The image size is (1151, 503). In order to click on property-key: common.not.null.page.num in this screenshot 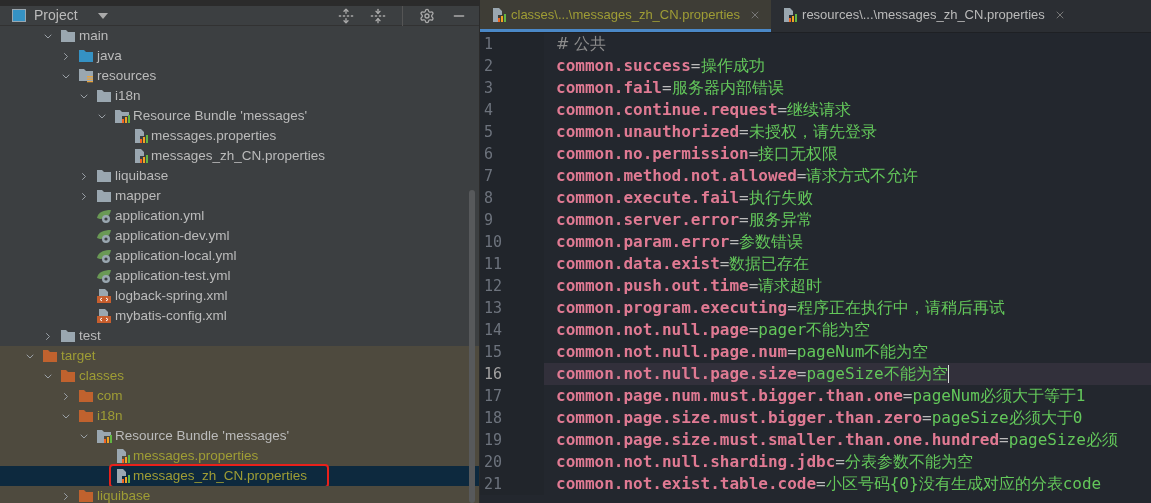, I will do `click(672, 352)`.